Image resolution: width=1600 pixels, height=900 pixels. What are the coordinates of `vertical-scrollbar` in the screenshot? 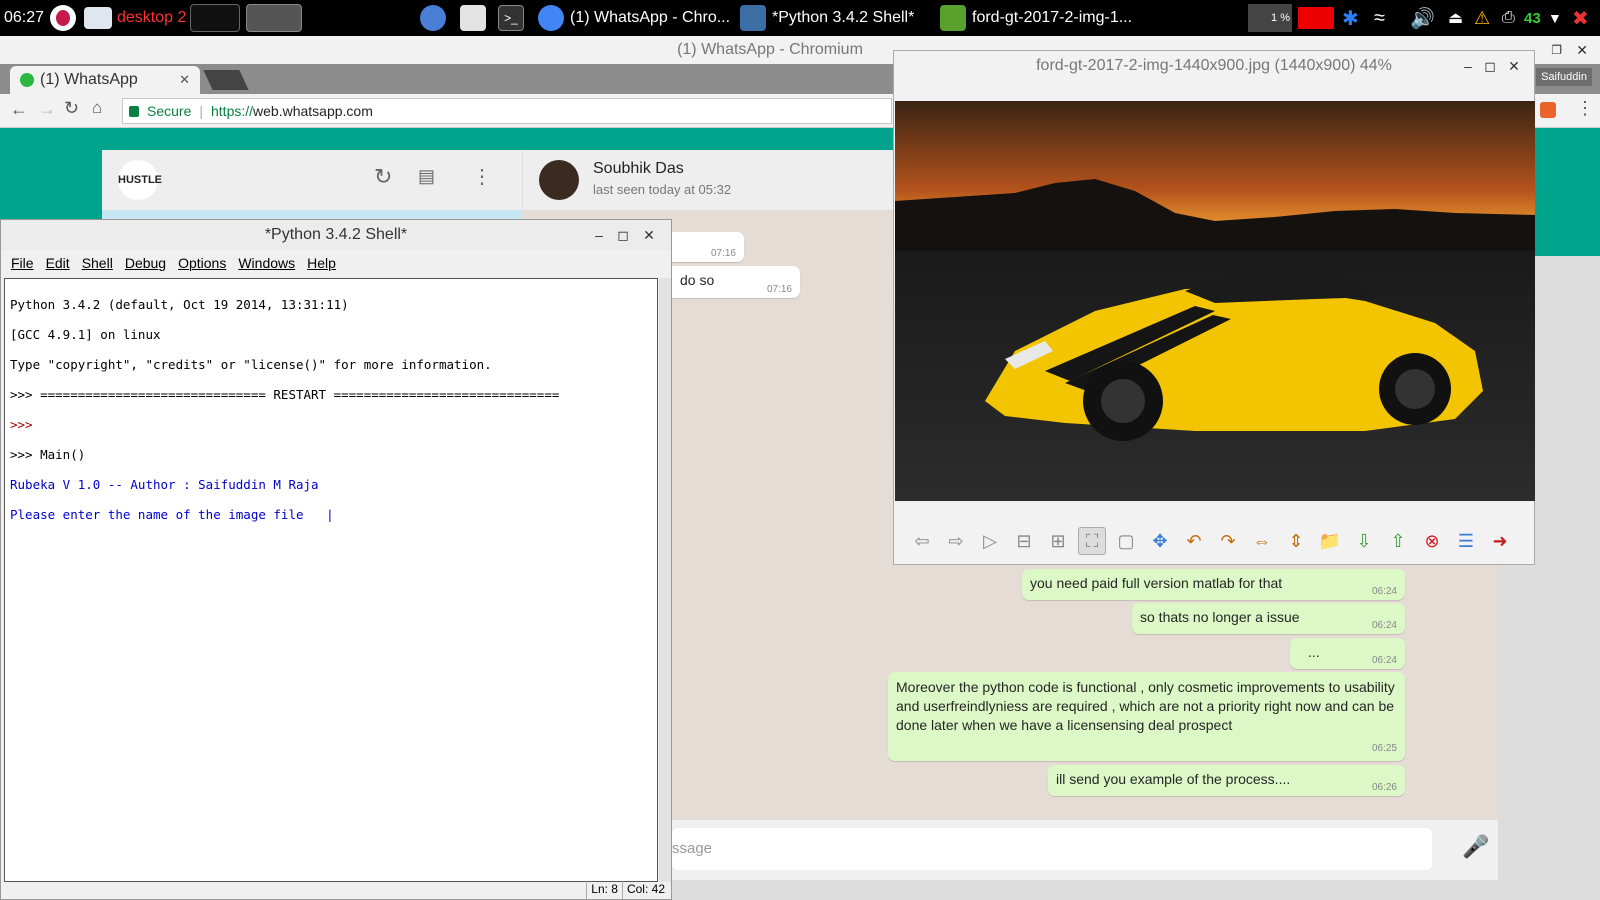 It's located at (665, 580).